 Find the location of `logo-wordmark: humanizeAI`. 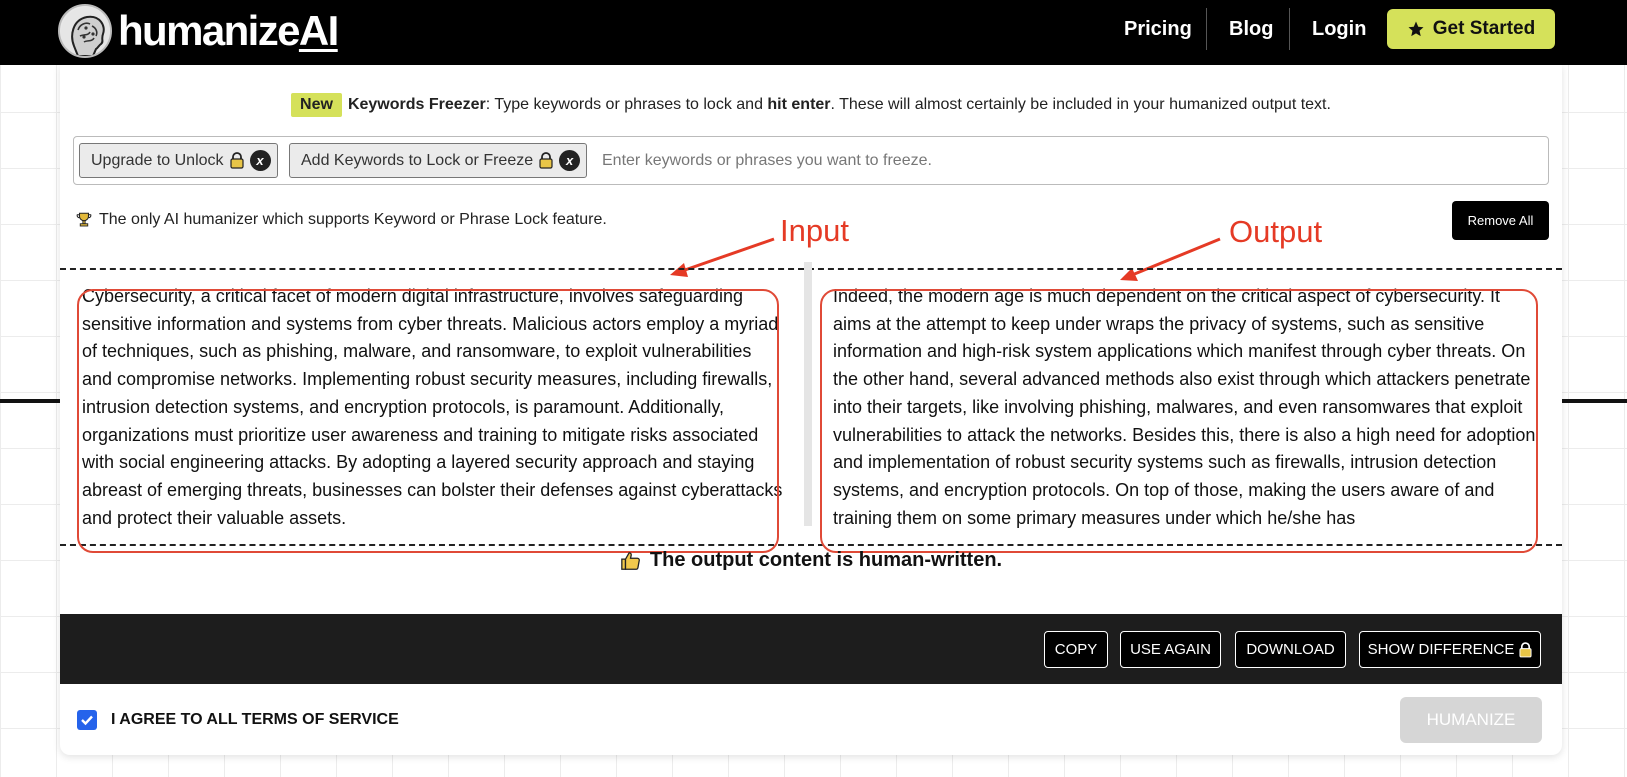

logo-wordmark: humanizeAI is located at coordinates (228, 30).